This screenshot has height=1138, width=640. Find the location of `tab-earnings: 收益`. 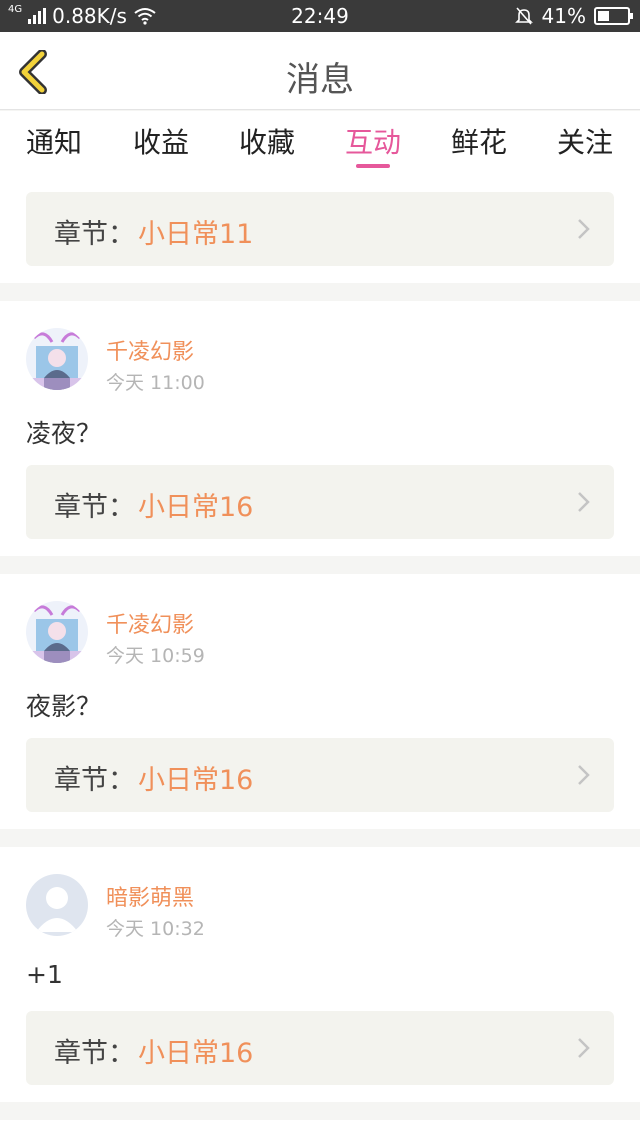

tab-earnings: 收益 is located at coordinates (161, 141).